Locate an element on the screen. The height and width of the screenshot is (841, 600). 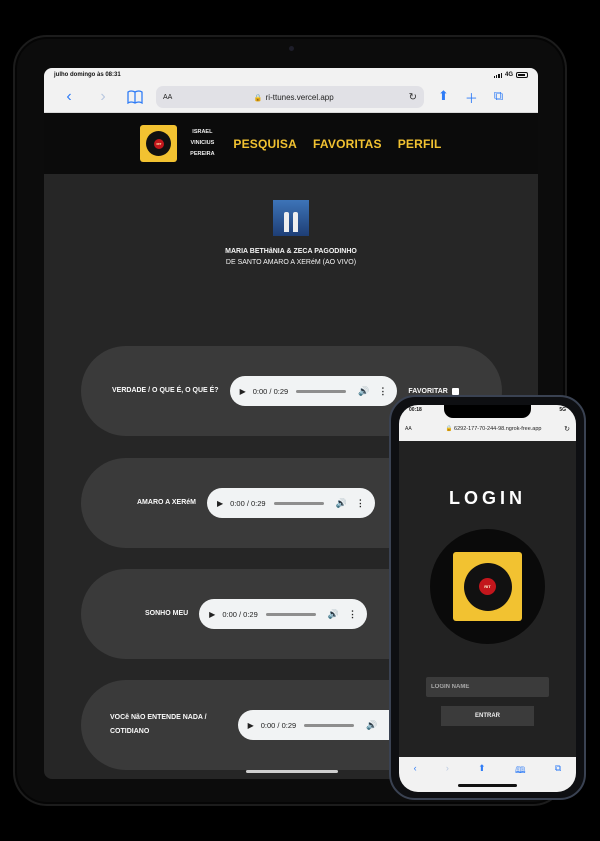
battery-icon is located at coordinates (522, 75).